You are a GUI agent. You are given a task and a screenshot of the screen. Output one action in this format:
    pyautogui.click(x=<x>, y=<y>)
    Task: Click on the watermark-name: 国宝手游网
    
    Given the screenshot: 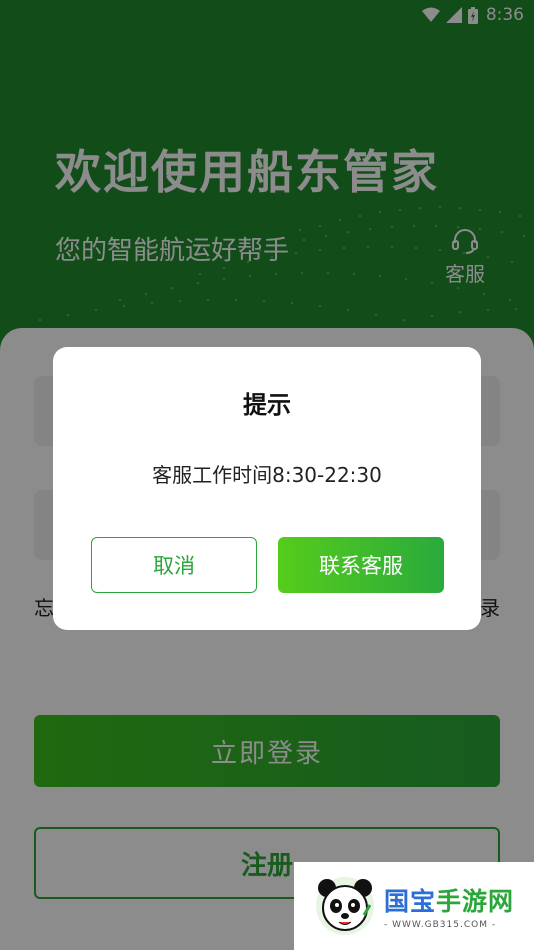 What is the action you would take?
    pyautogui.click(x=449, y=900)
    